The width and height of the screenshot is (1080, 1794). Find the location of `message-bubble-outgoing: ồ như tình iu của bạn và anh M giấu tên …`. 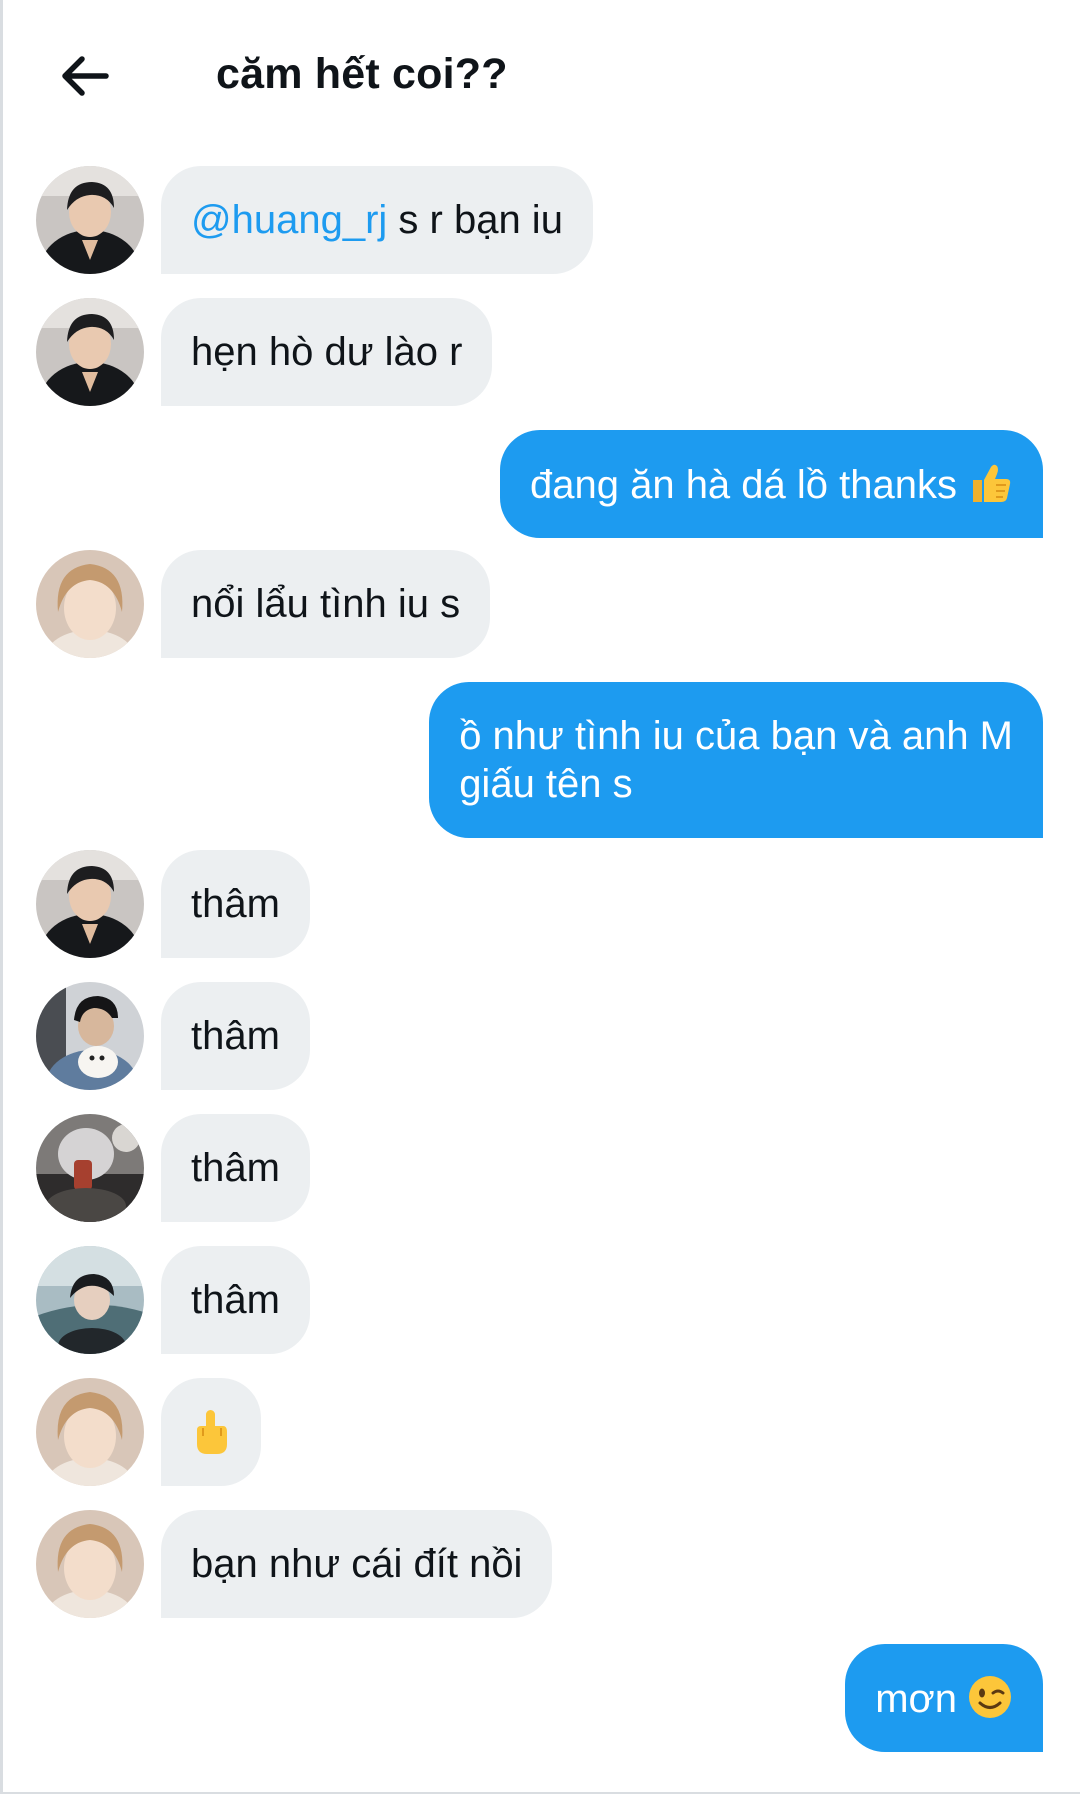

message-bubble-outgoing: ồ như tình iu của bạn và anh M giấu tên … is located at coordinates (736, 760).